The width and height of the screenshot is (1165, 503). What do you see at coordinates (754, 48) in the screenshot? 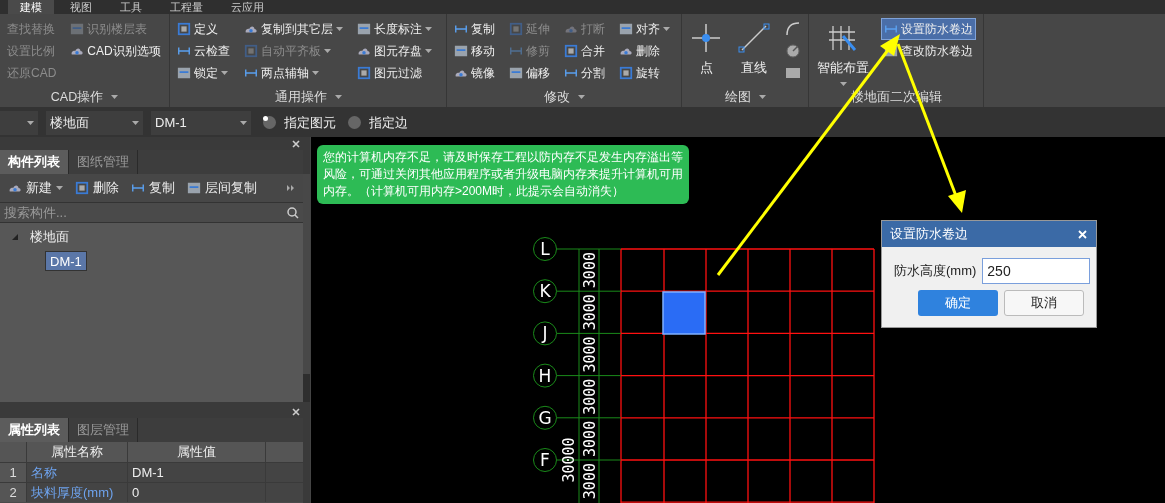
I see `ribbon-button: 直线` at bounding box center [754, 48].